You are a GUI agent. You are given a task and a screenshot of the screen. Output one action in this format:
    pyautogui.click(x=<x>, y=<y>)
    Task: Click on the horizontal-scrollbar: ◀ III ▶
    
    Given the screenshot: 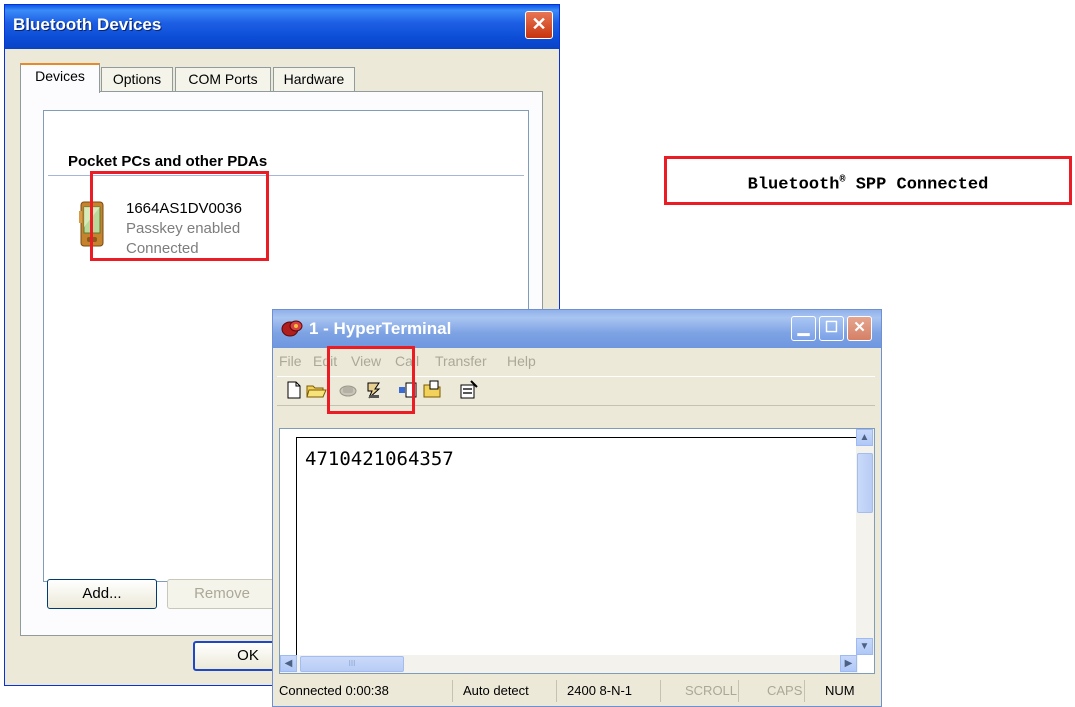 What is the action you would take?
    pyautogui.click(x=569, y=664)
    